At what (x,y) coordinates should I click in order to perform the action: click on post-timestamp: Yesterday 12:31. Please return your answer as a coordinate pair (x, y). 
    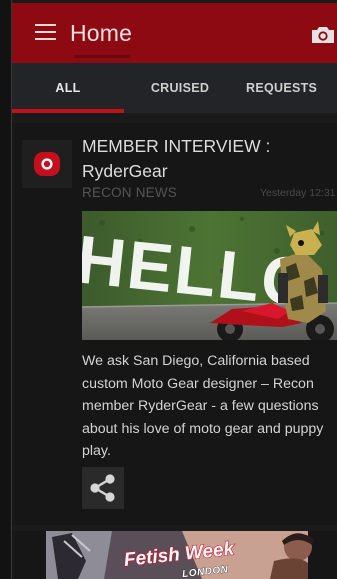
    Looking at the image, I should click on (298, 193).